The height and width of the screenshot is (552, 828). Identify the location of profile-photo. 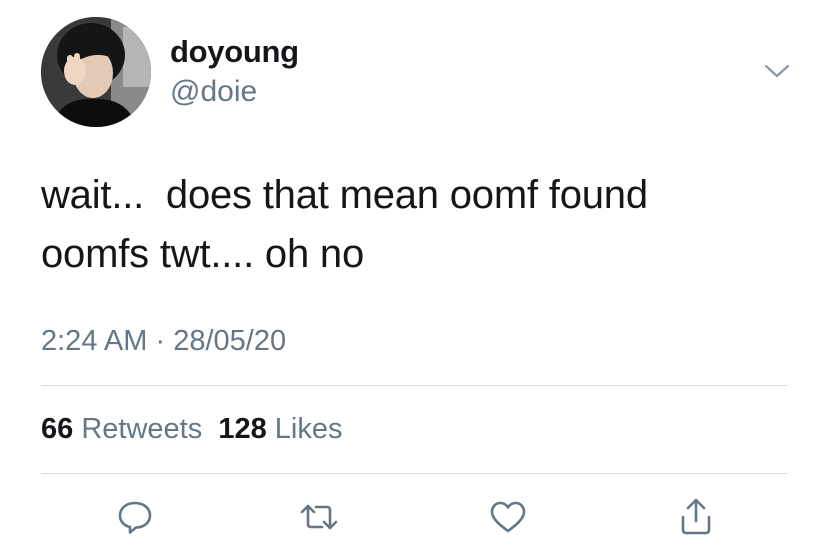
(96, 72).